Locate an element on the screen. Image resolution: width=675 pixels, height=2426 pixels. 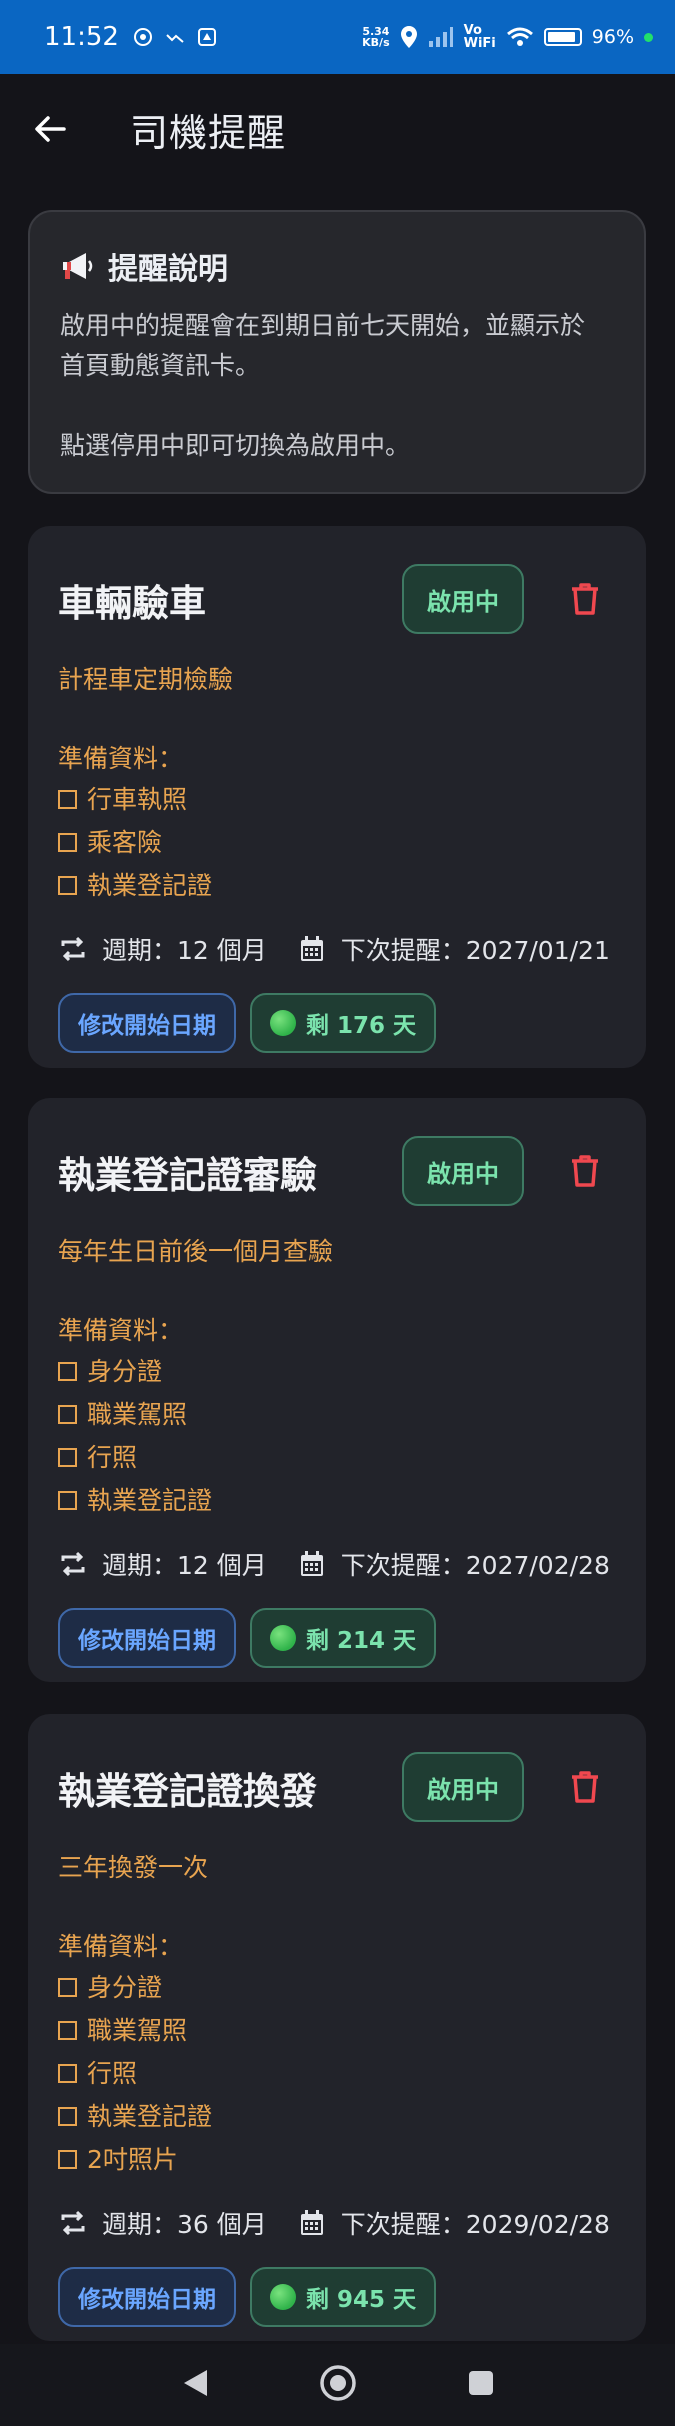
prep-item-label: 行車執照 is located at coordinates (137, 799).